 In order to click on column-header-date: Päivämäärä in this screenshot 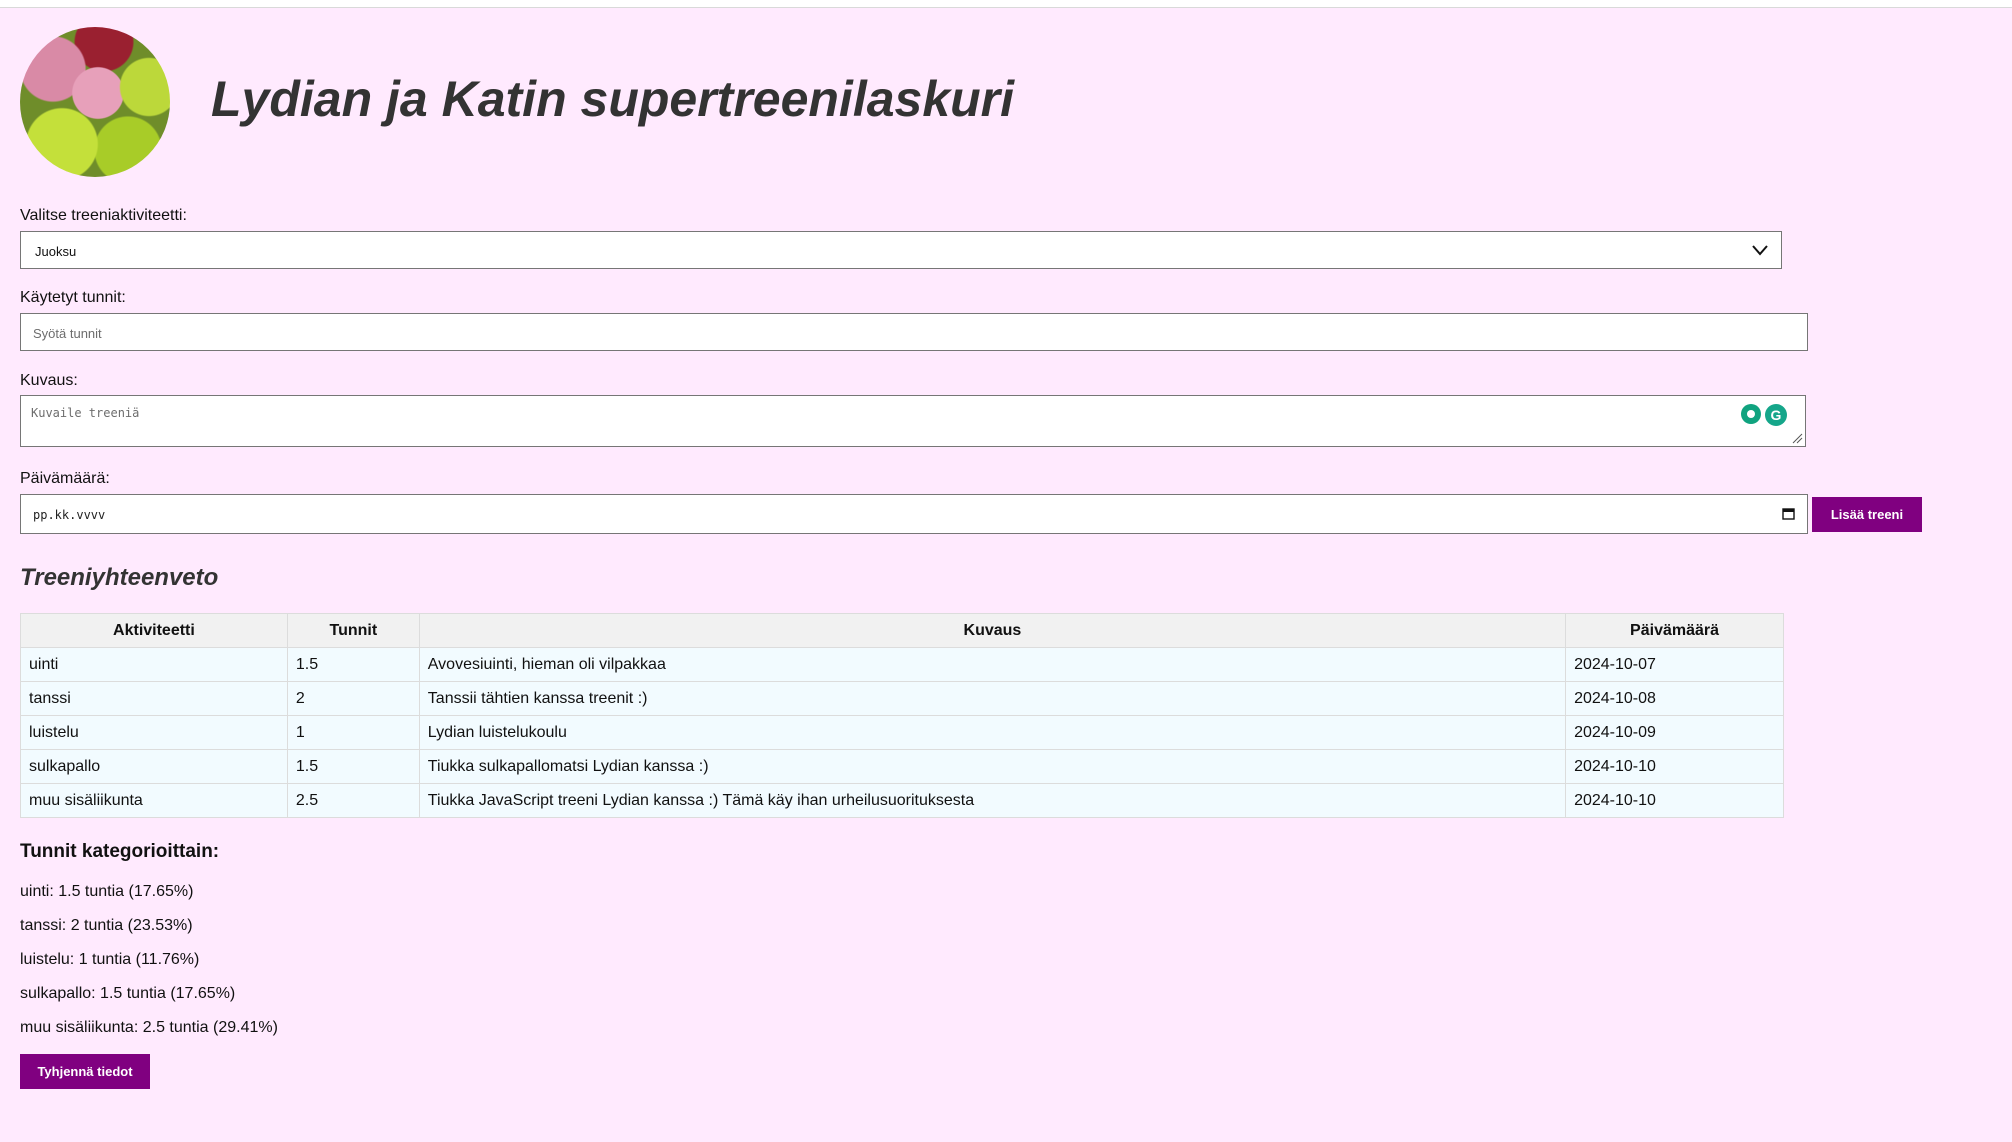, I will do `click(1674, 630)`.